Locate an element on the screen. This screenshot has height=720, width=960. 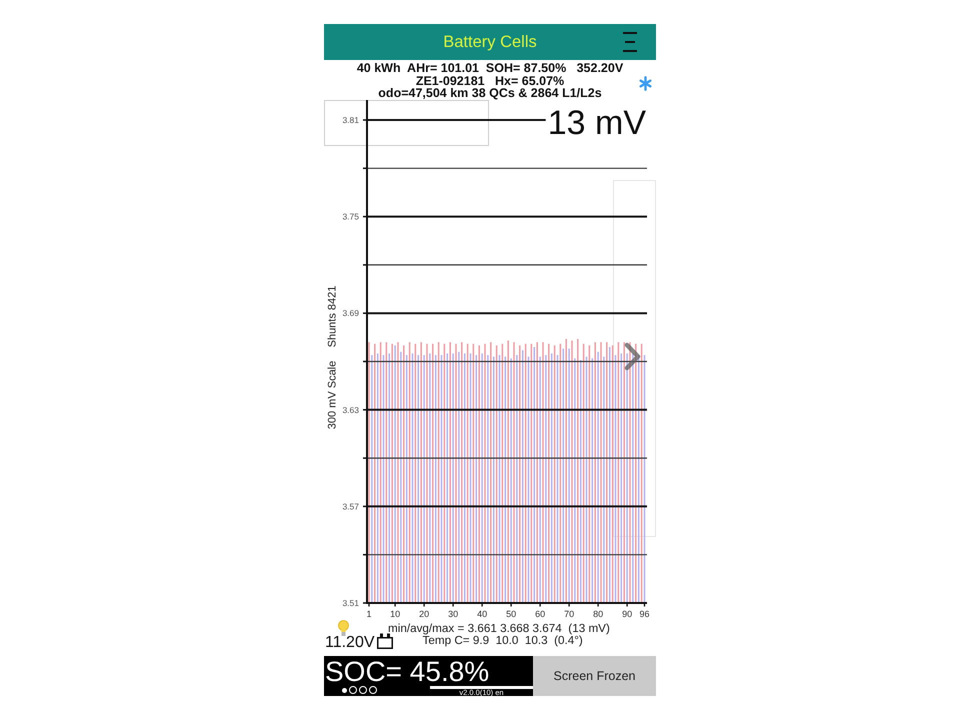
y-tick-label: 3.63 is located at coordinates (350, 409).